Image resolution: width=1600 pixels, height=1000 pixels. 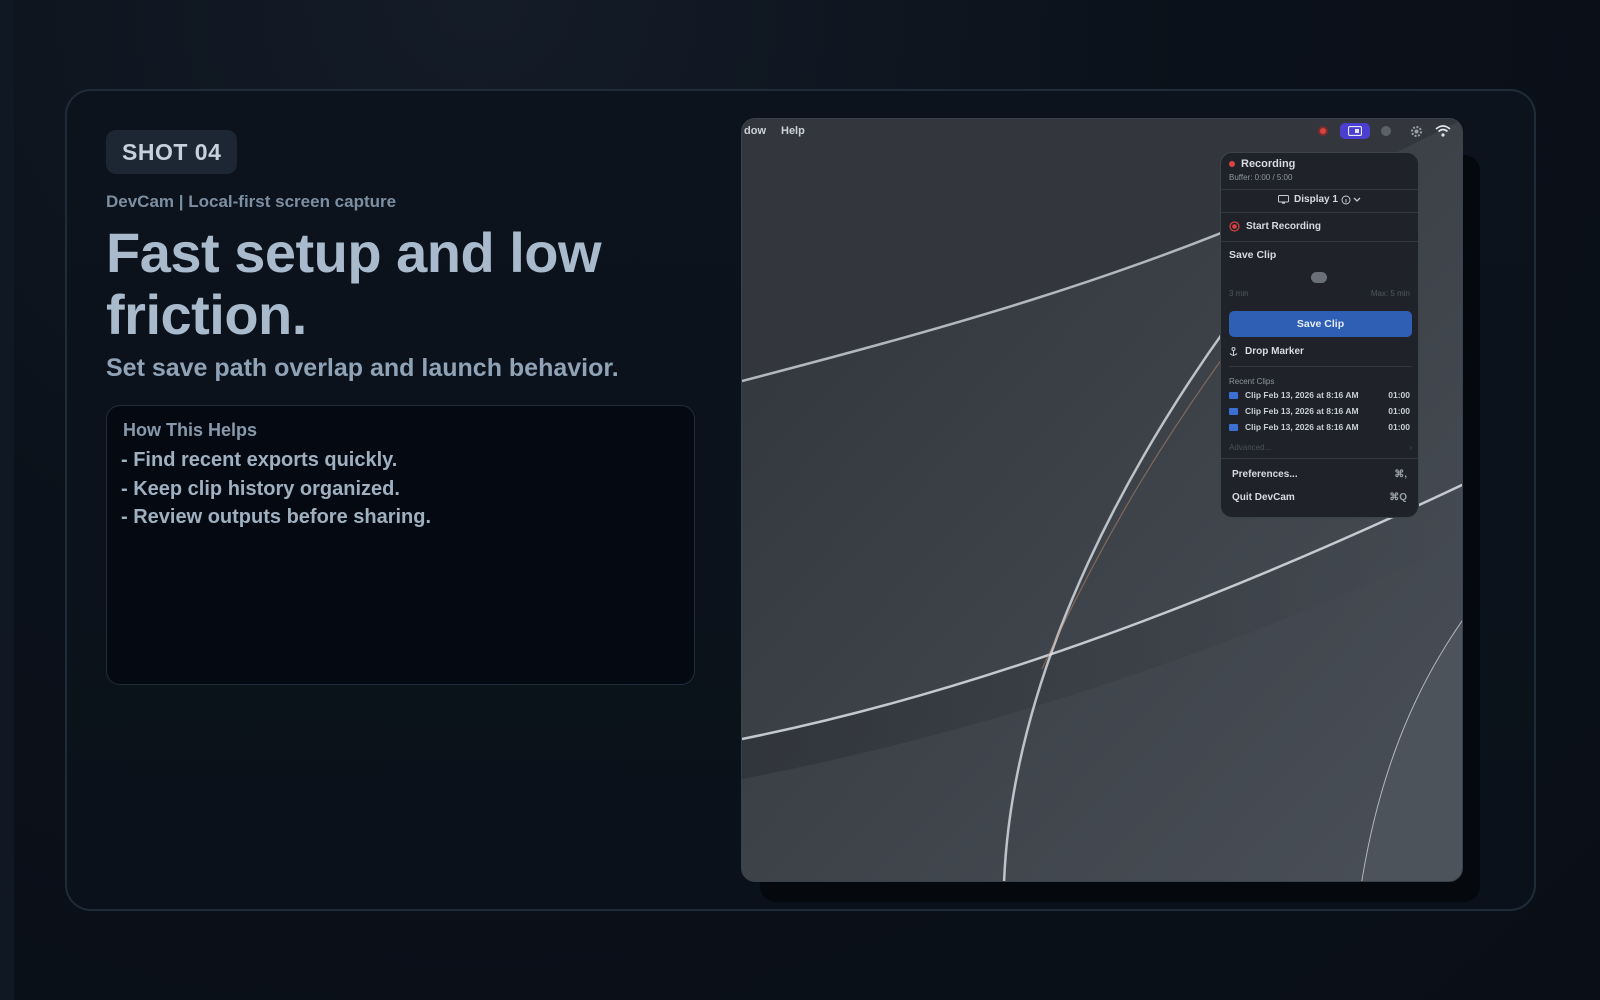 I want to click on preferences-shortcut: ⌘,, so click(x=1400, y=474).